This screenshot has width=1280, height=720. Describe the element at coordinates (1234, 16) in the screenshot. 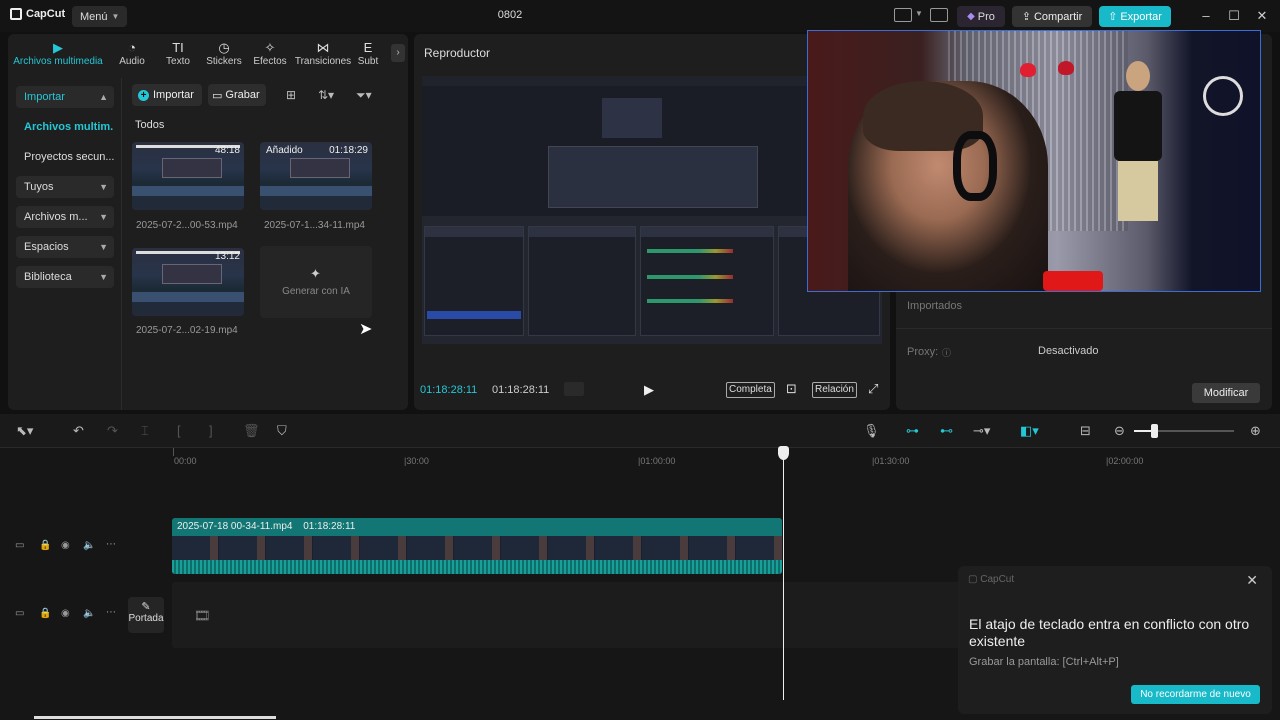

I see `maximize-icon: ☐` at that location.